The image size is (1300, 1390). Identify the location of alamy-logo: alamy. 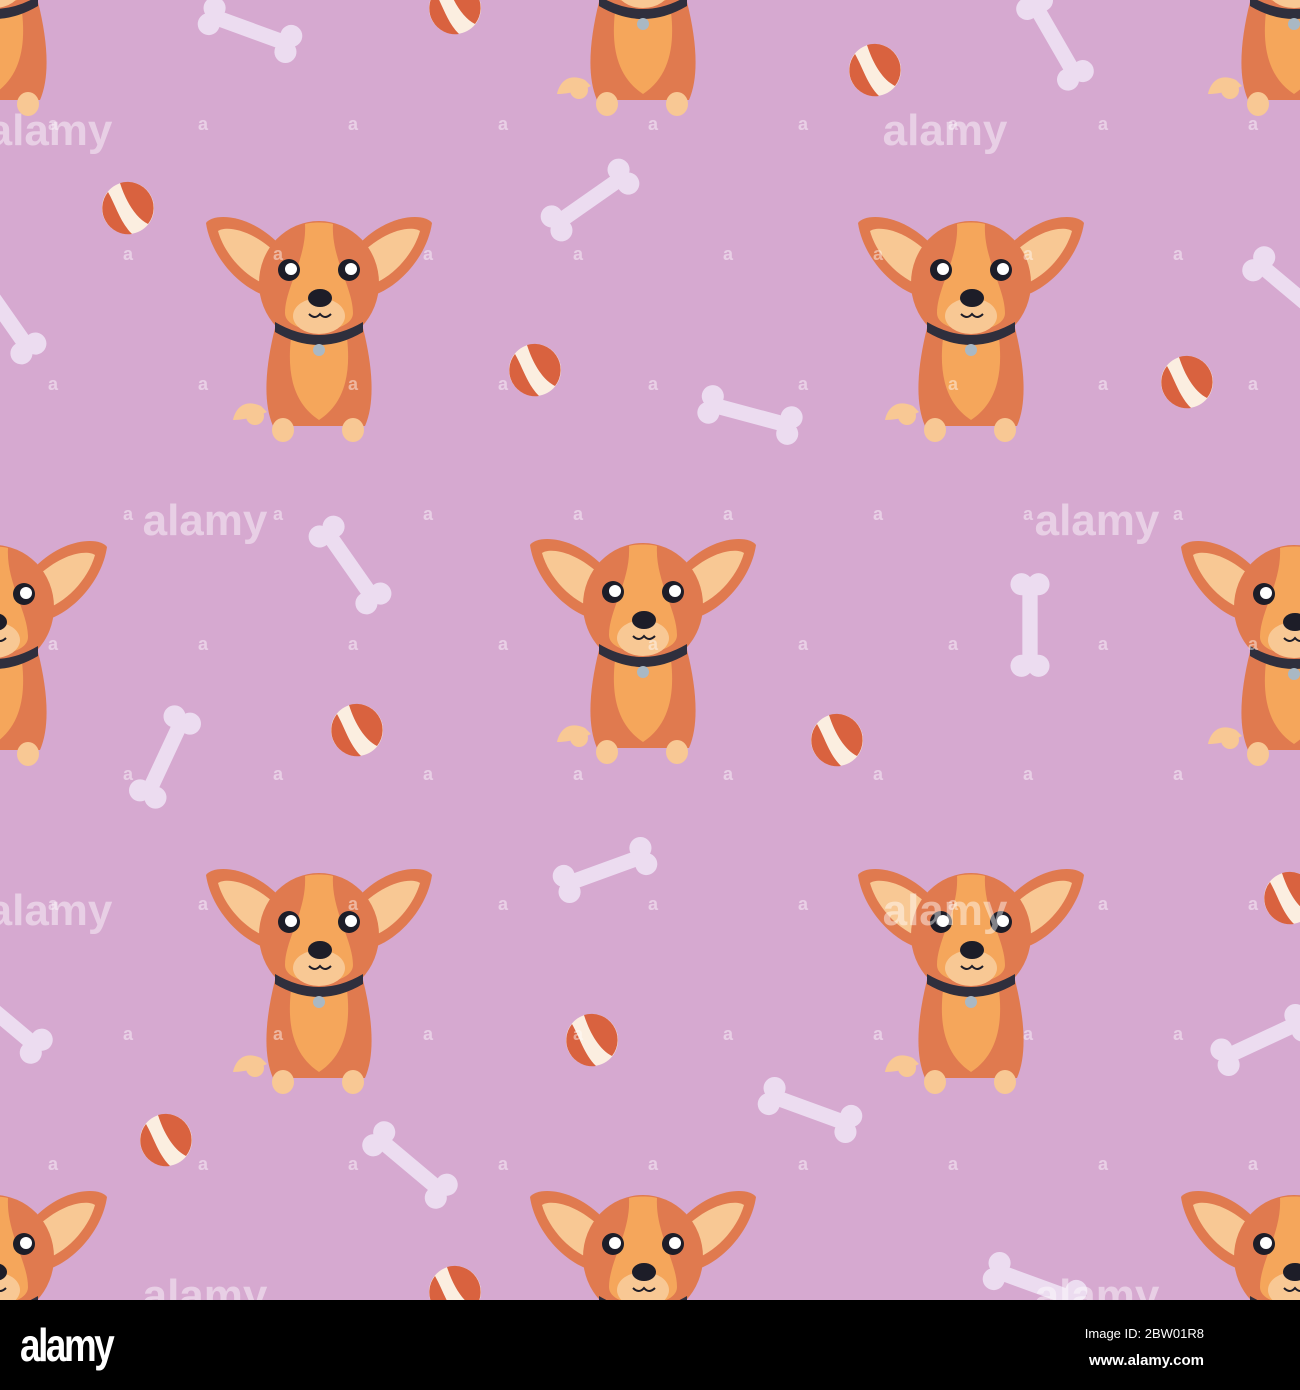
(67, 1345).